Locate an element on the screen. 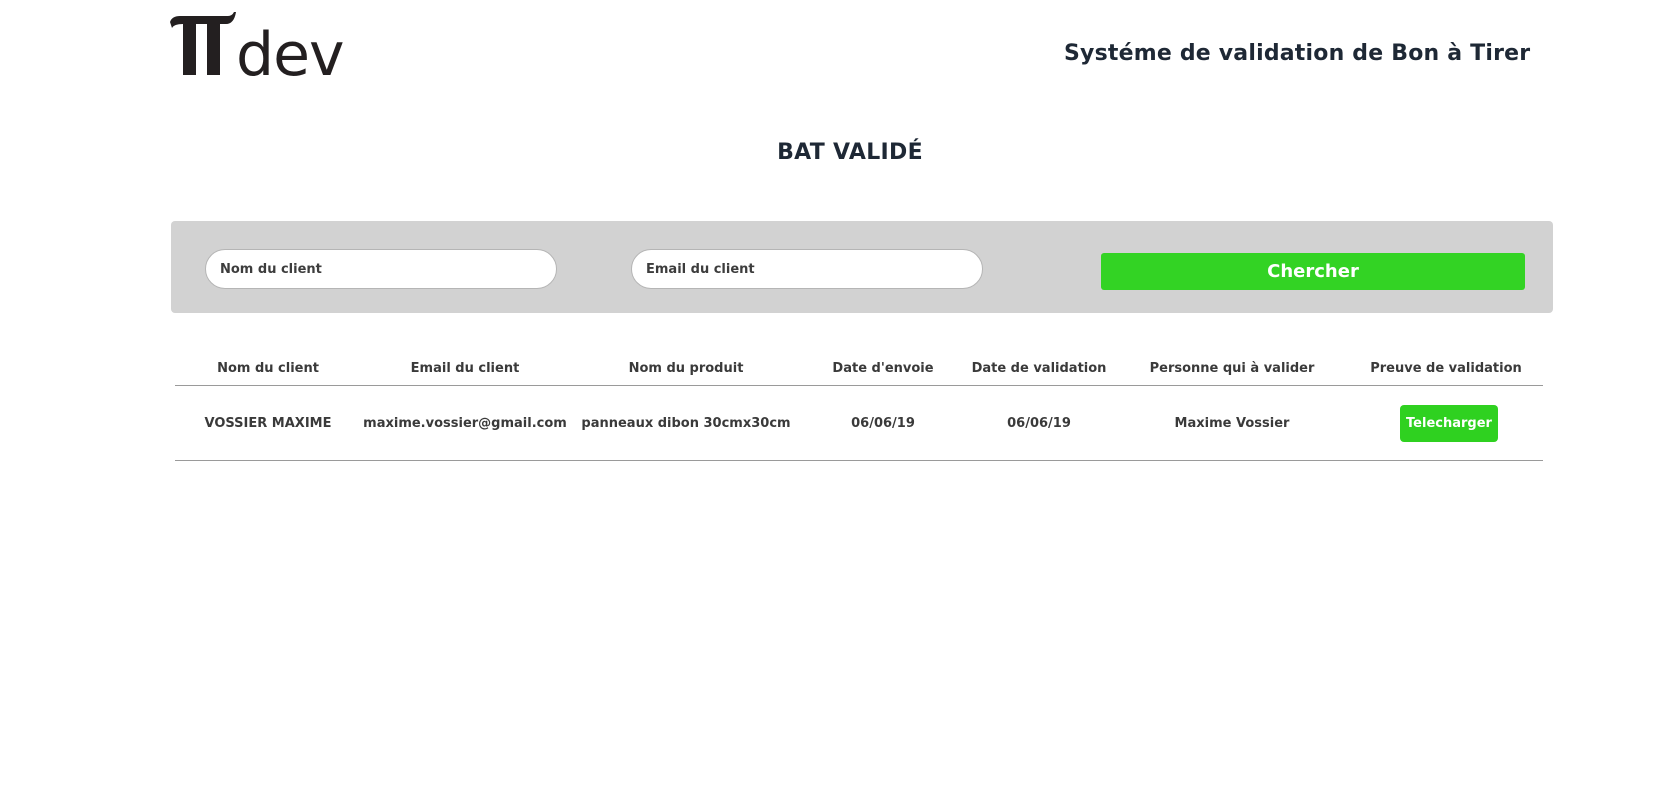 This screenshot has height=789, width=1674. search-button: Chercher is located at coordinates (1313, 271).